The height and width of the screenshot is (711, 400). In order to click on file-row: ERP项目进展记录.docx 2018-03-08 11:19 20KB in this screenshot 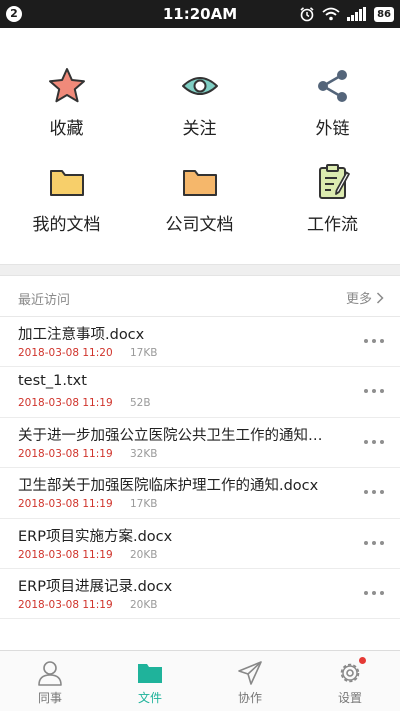, I will do `click(200, 594)`.